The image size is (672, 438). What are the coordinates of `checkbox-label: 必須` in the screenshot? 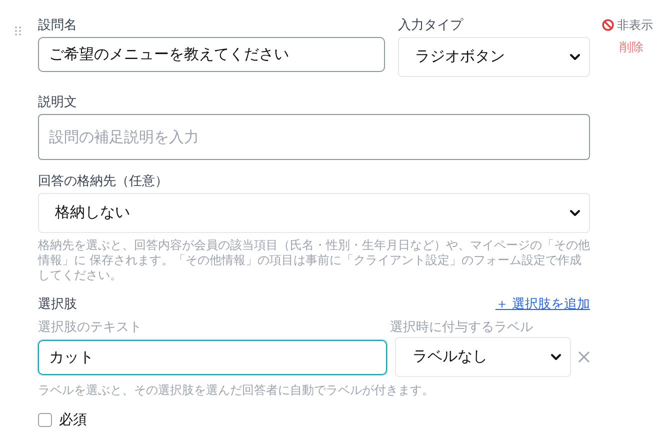 It's located at (73, 419).